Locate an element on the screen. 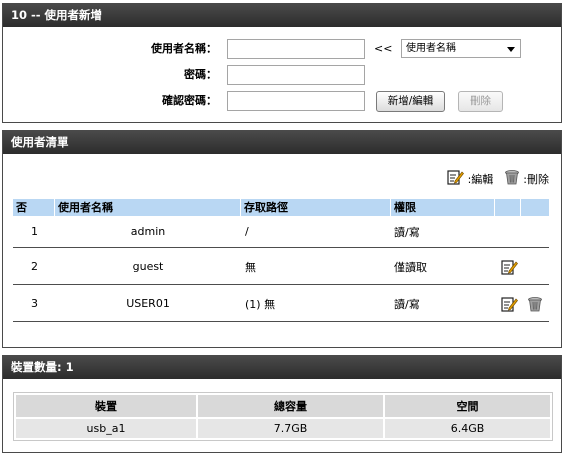  row-username: USER01 is located at coordinates (148, 303).